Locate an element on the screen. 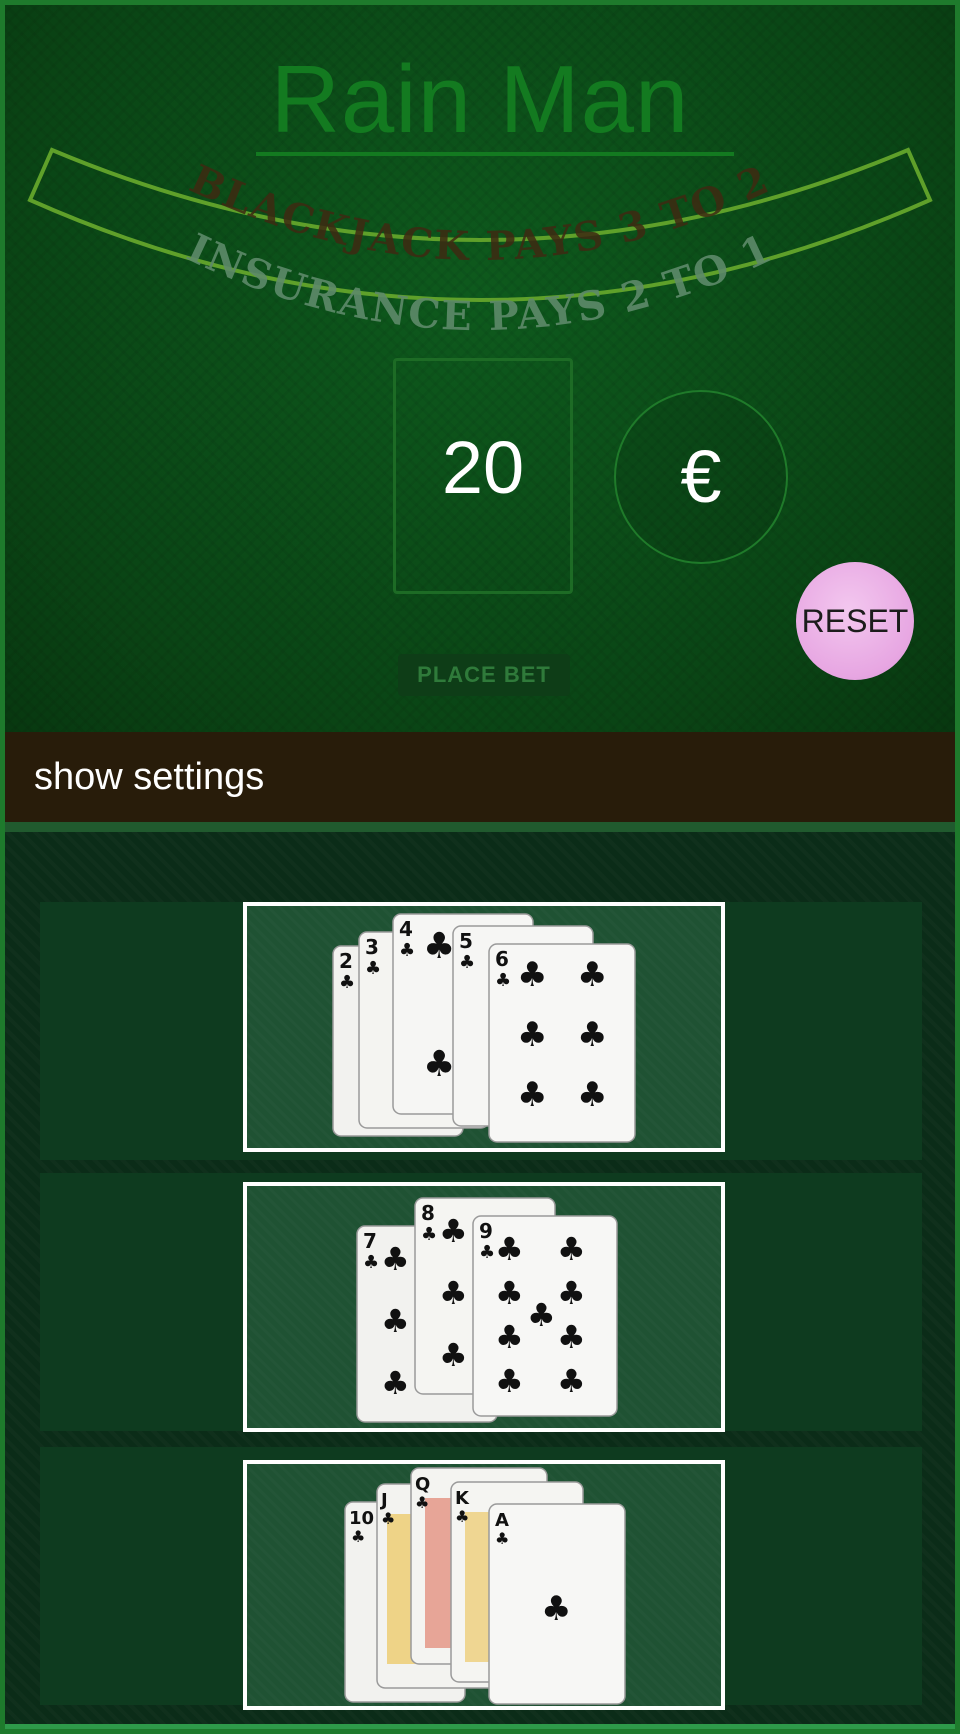 The image size is (960, 1734). blackjack-pays-text: BLACKJACK PAYS 3 TO 2 is located at coordinates (479, 213).